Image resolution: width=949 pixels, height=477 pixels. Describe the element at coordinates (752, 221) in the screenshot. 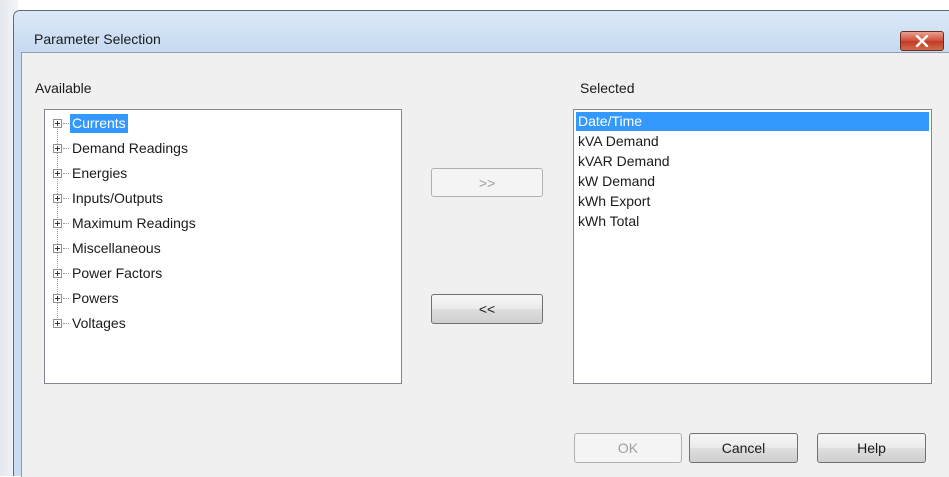

I see `list-item: kWh Total` at that location.